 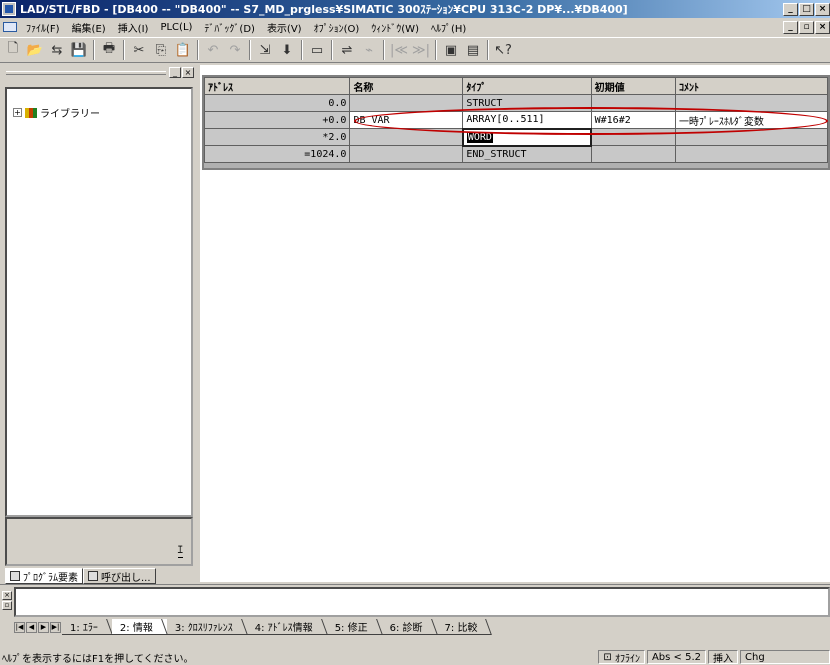 What do you see at coordinates (527, 120) in the screenshot?
I see `cell-type: ARRAY[0..511]` at bounding box center [527, 120].